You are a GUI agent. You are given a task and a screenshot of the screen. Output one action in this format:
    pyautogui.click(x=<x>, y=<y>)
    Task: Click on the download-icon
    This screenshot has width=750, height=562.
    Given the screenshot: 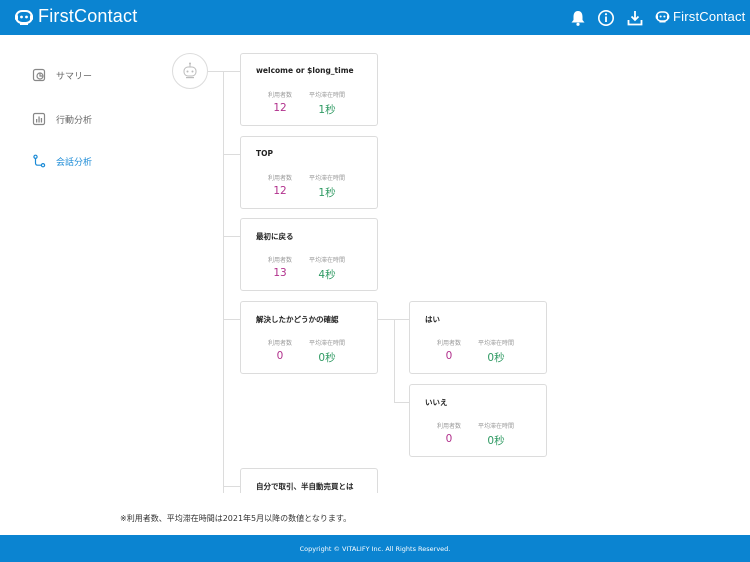 What is the action you would take?
    pyautogui.click(x=635, y=18)
    